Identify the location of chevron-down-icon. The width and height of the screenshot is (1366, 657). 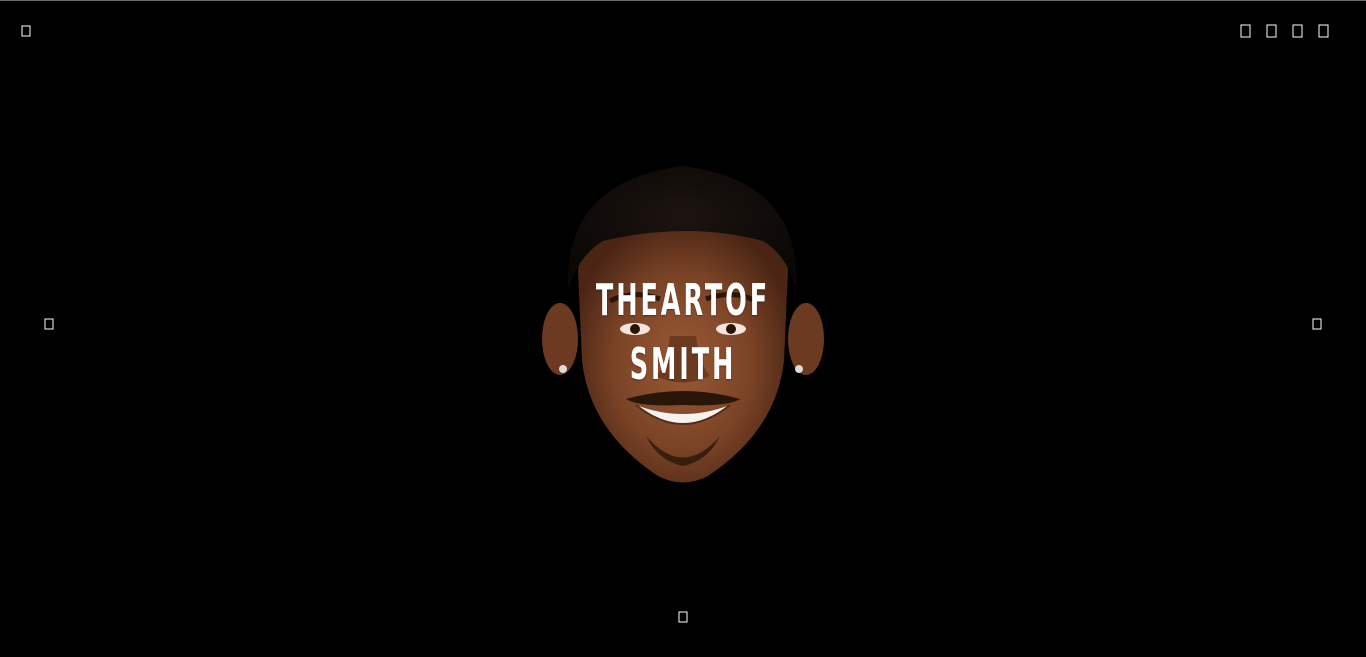
(683, 617).